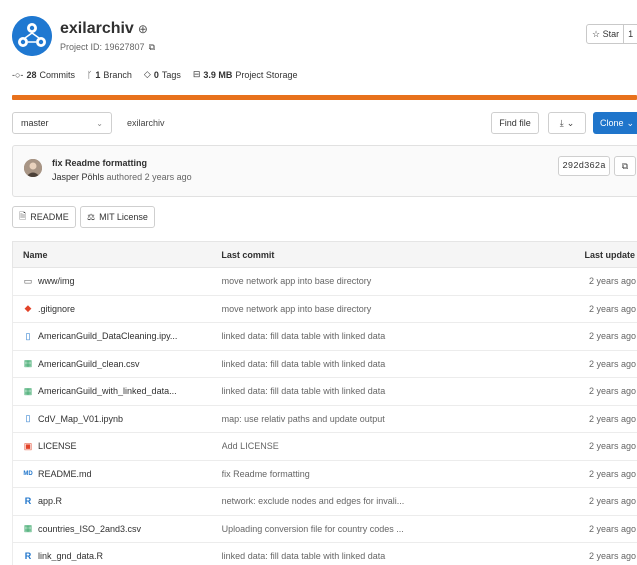 This screenshot has height=565, width=637. What do you see at coordinates (102, 47) in the screenshot?
I see `project-id-text: Project ID: 19627807` at bounding box center [102, 47].